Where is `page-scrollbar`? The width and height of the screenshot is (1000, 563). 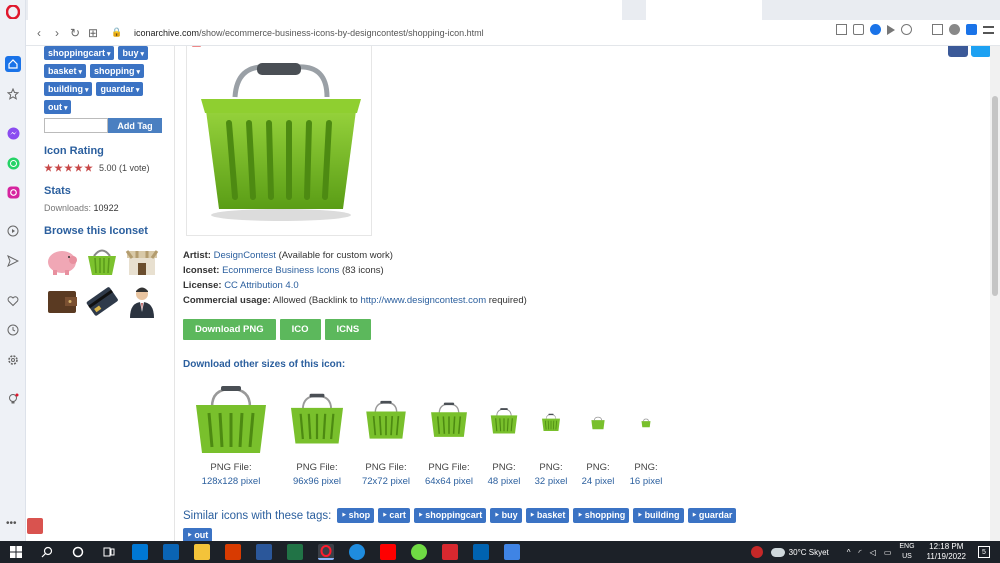
page-scrollbar is located at coordinates (995, 293).